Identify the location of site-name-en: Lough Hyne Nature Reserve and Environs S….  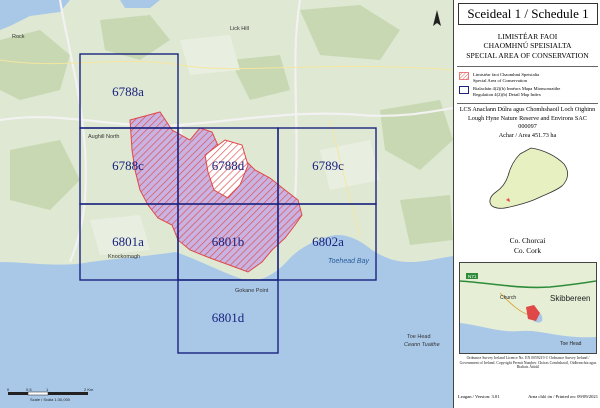
(527, 118).